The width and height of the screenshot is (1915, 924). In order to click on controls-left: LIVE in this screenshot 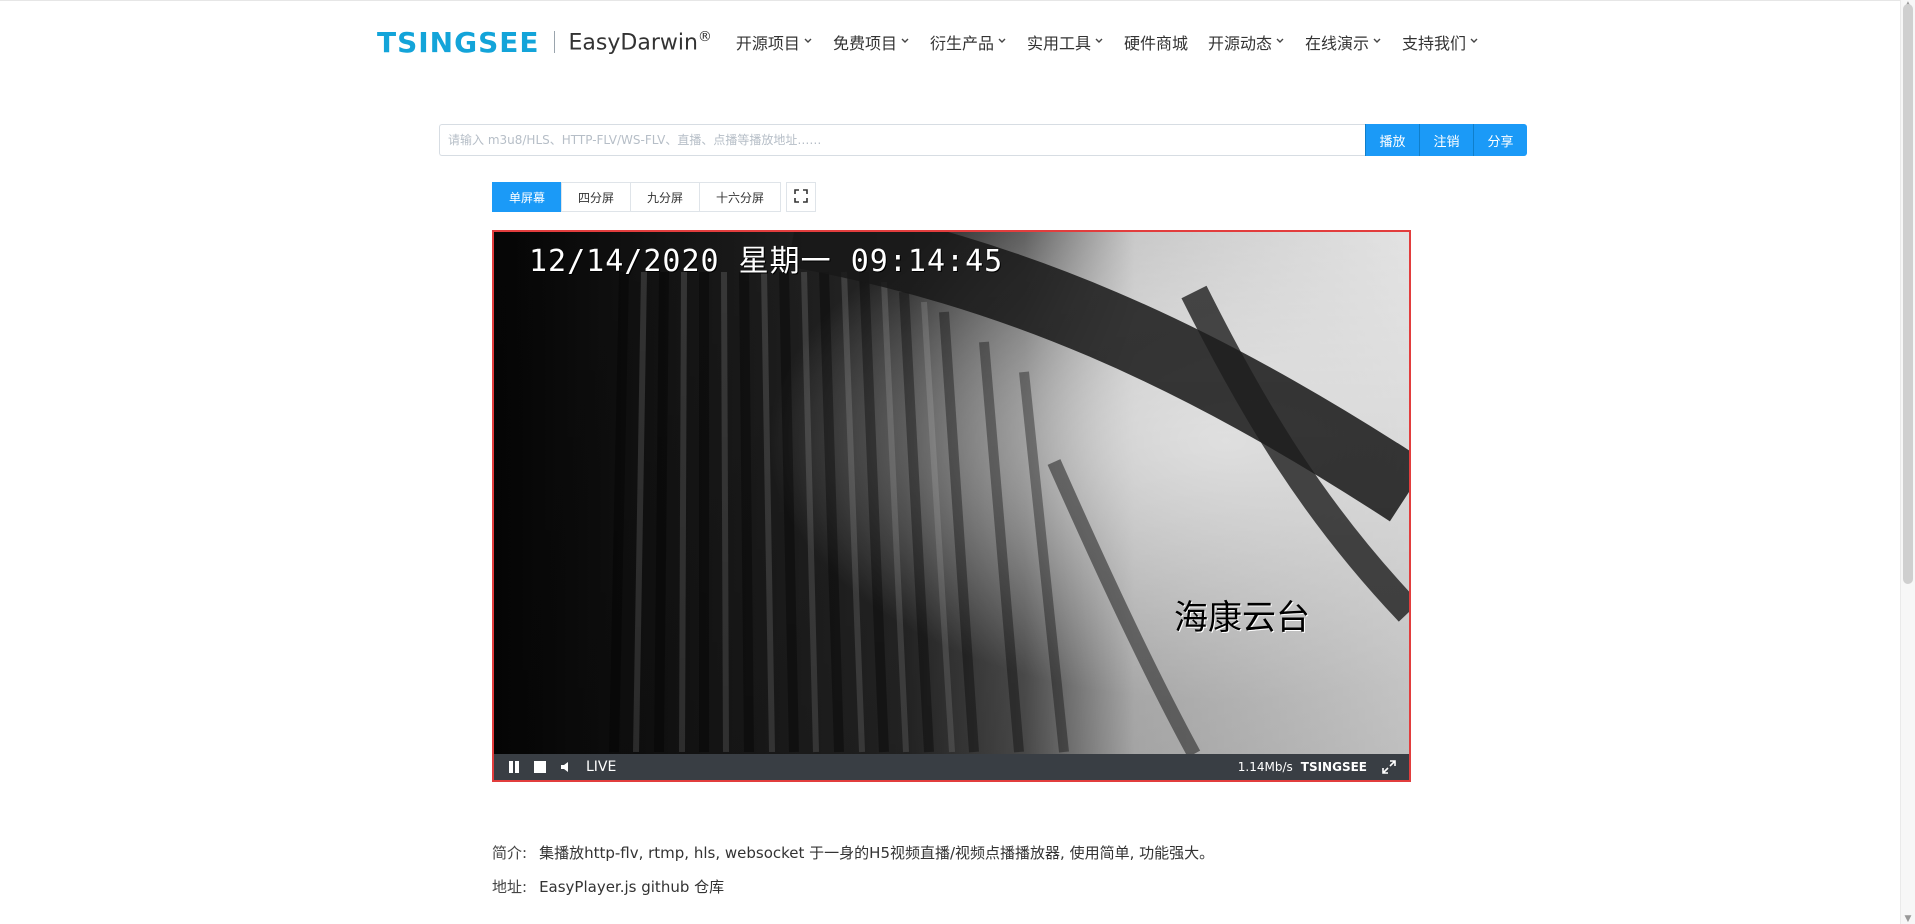, I will do `click(561, 767)`.